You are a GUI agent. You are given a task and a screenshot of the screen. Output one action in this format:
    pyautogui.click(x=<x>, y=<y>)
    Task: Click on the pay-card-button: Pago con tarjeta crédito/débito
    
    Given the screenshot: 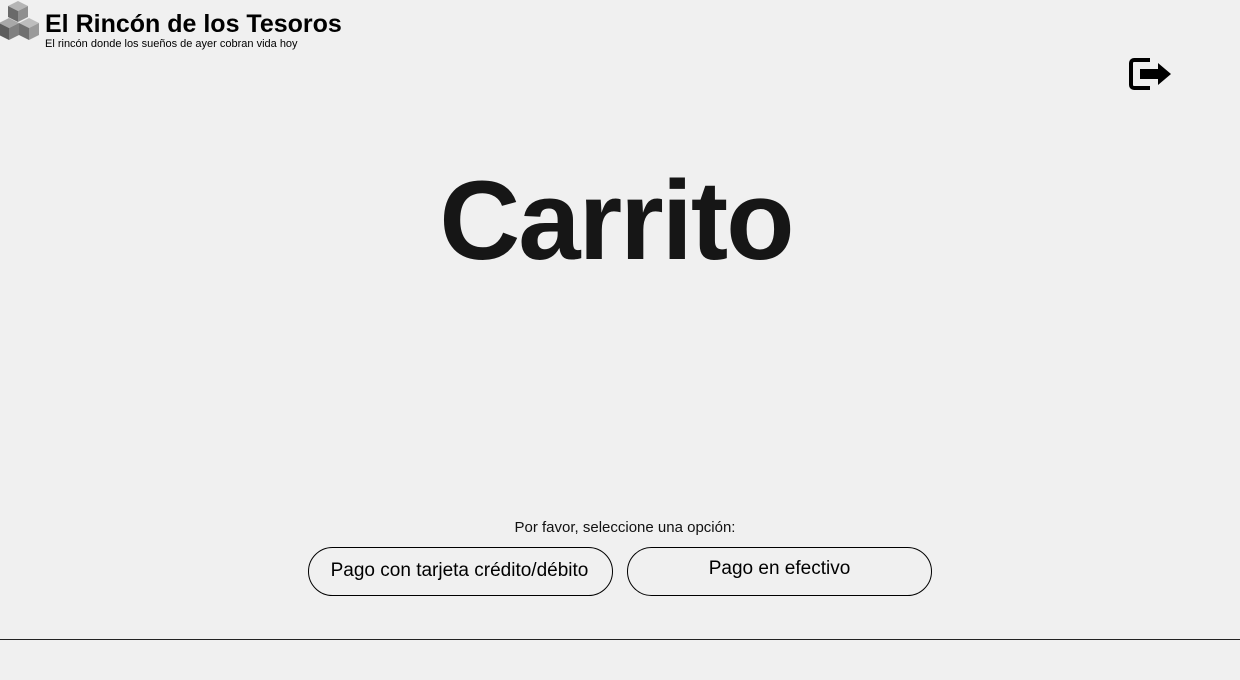 What is the action you would take?
    pyautogui.click(x=460, y=571)
    